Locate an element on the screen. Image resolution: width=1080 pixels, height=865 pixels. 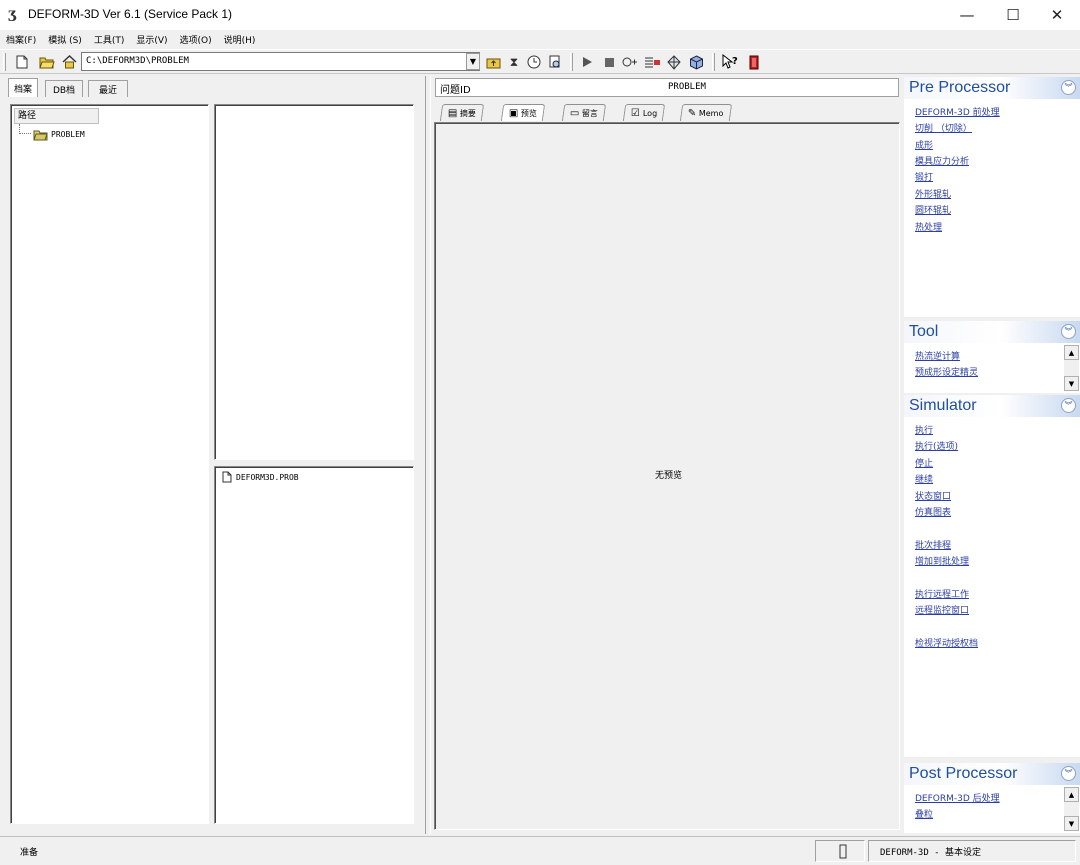
help-pointer-icon: ? is located at coordinates (730, 62).